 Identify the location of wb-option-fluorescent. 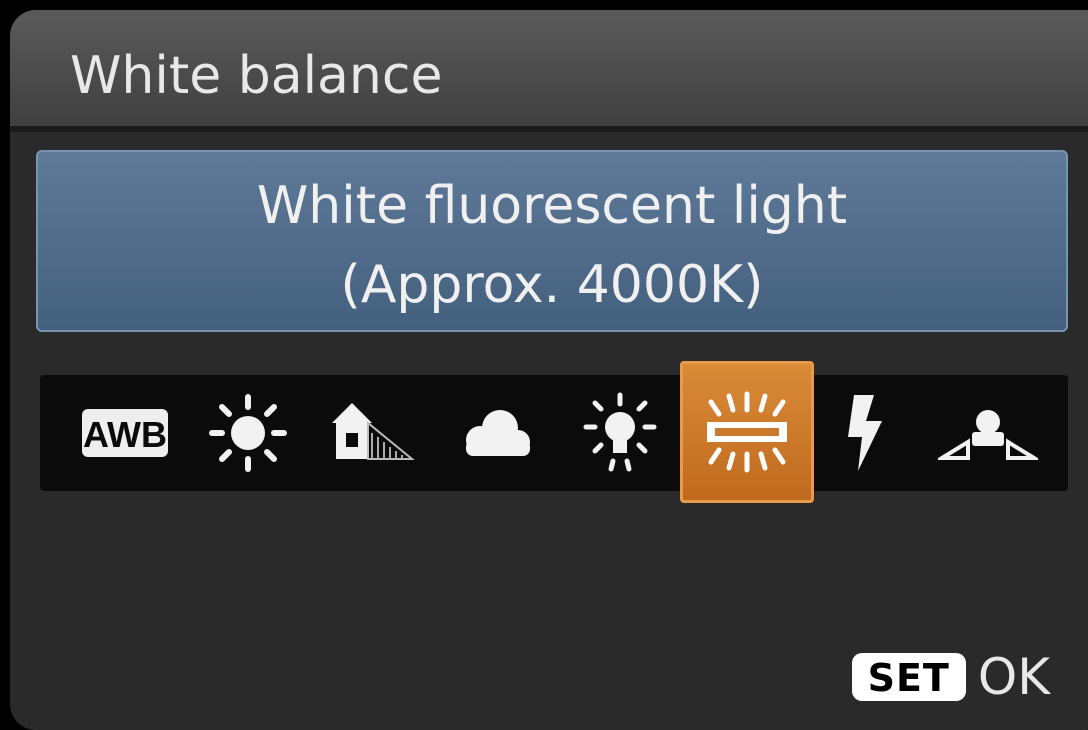
(747, 432).